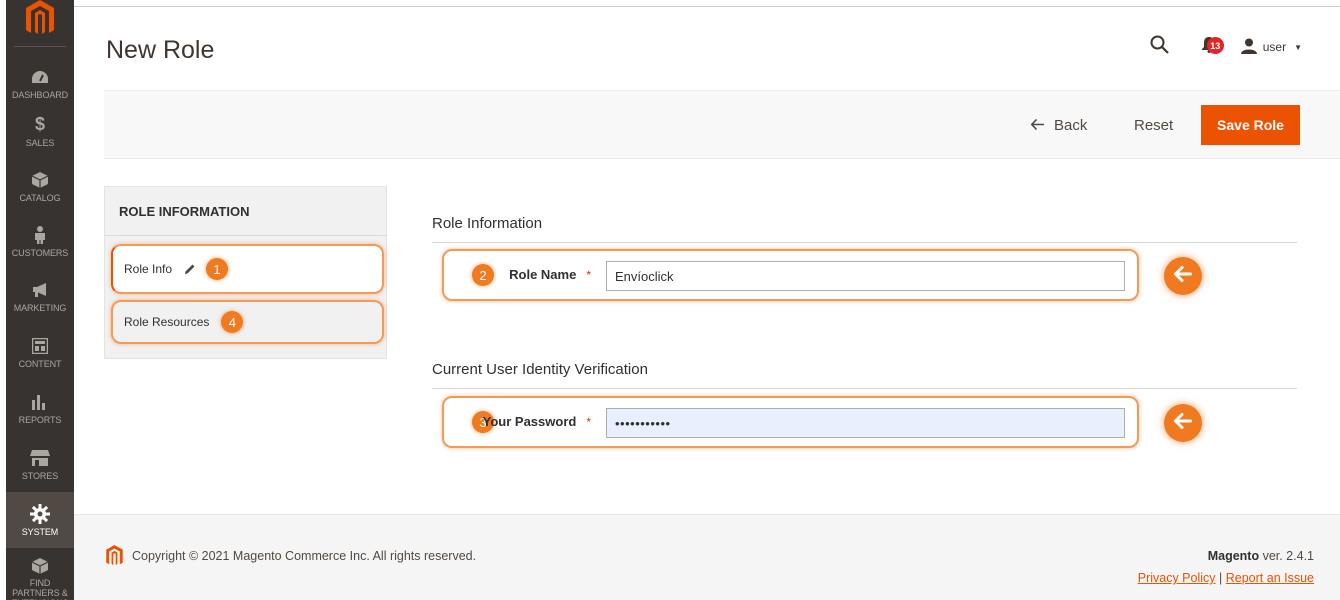 Image resolution: width=1340 pixels, height=600 pixels. I want to click on role-name-label: Role Name *, so click(550, 274).